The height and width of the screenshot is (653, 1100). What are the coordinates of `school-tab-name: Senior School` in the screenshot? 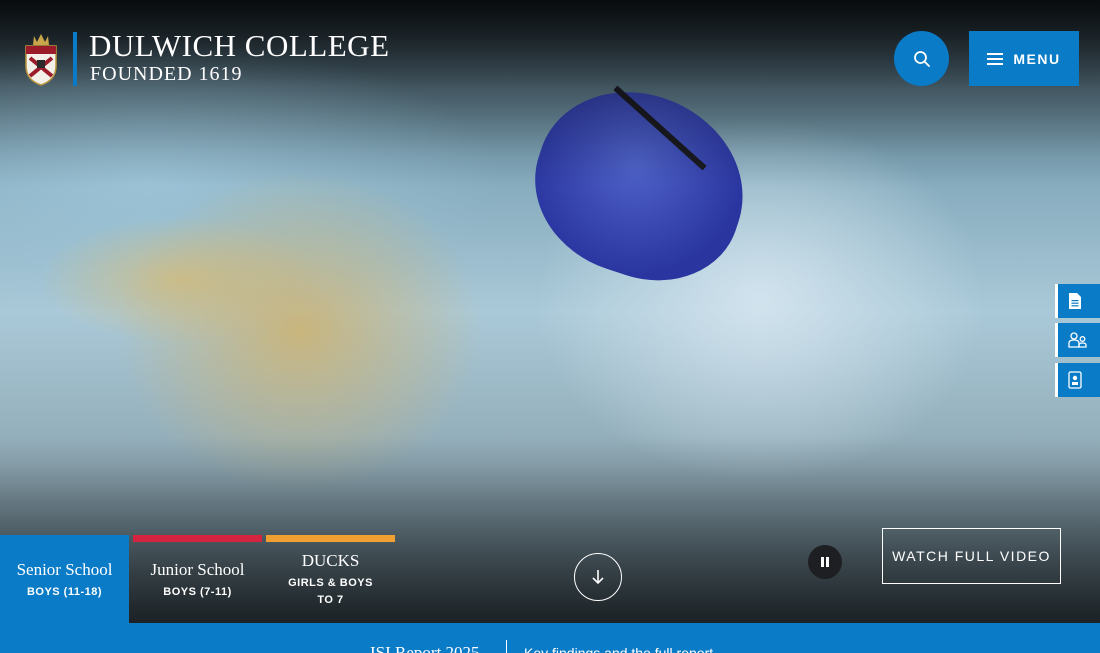 It's located at (64, 569).